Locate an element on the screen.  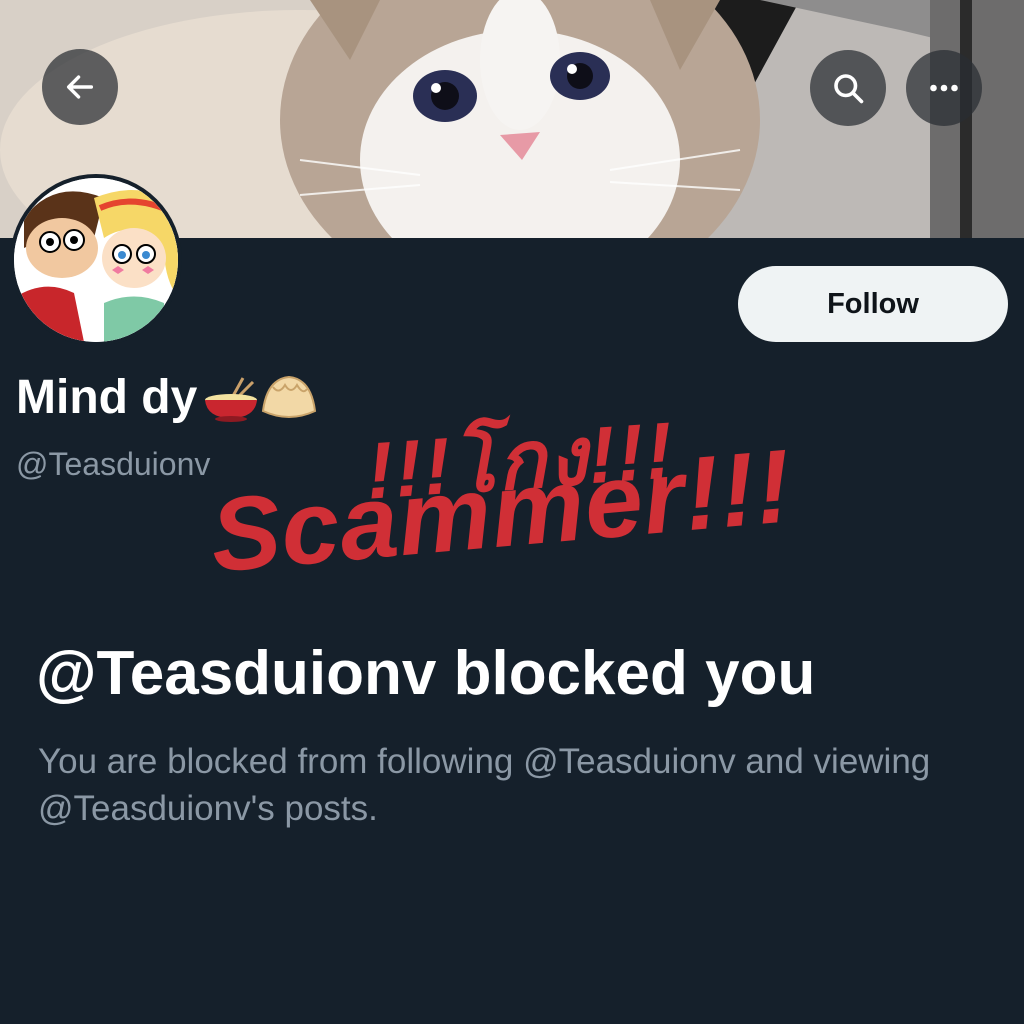
profile-avatar is located at coordinates (96, 260).